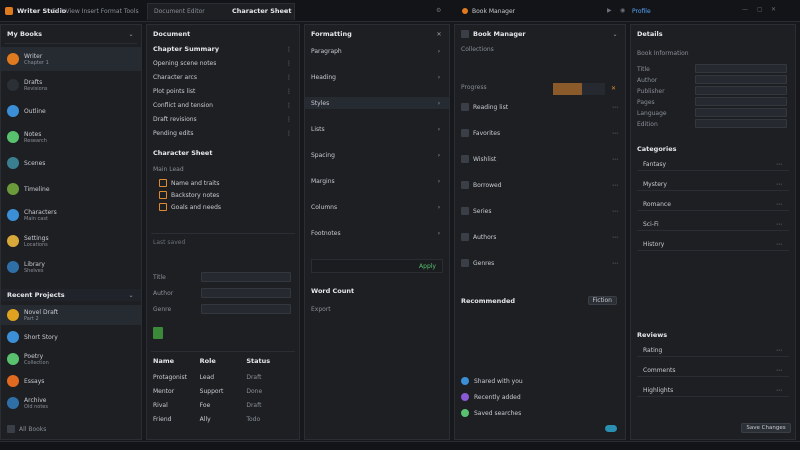  Describe the element at coordinates (71, 189) in the screenshot. I see `book-item: Timeline` at that location.